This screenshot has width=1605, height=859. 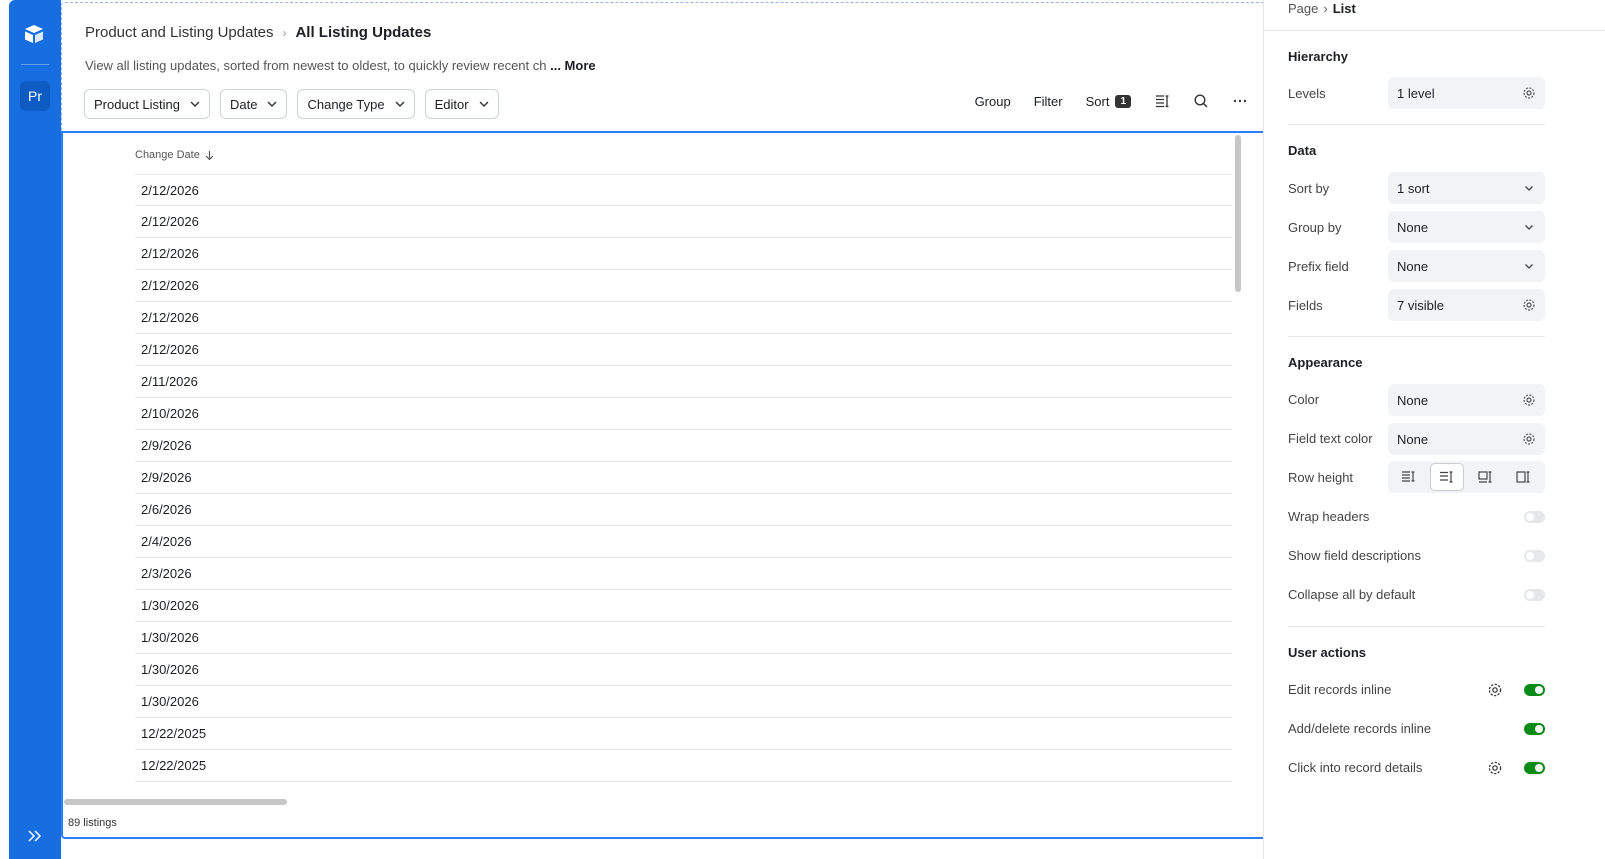 What do you see at coordinates (1315, 227) in the screenshot?
I see `group-by-label: Group by` at bounding box center [1315, 227].